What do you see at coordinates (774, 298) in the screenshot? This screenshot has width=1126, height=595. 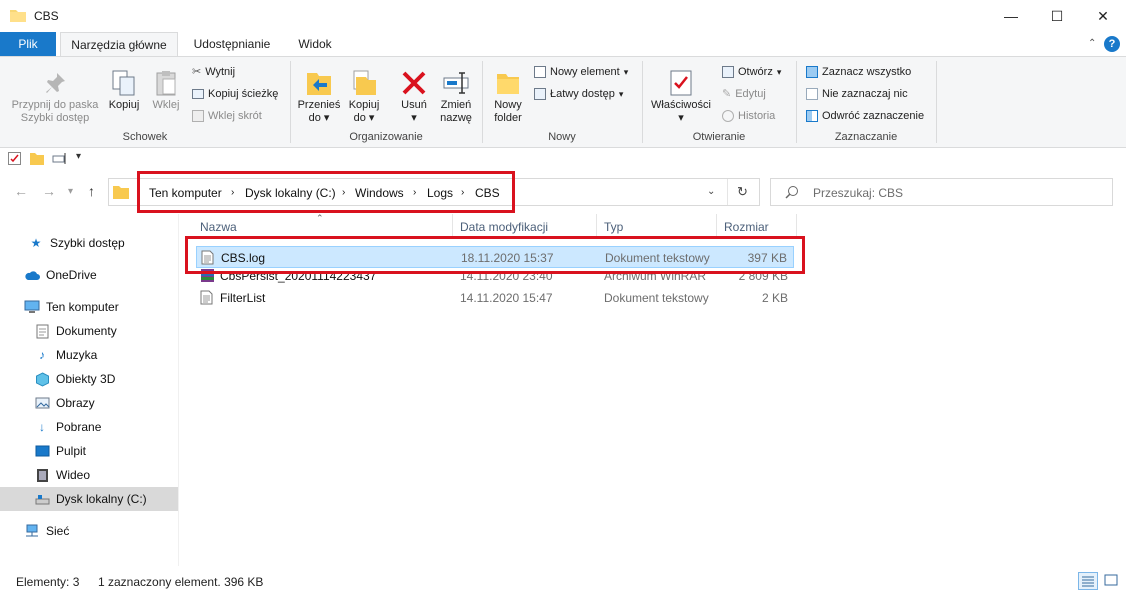 I see `file-size: 2 KB` at bounding box center [774, 298].